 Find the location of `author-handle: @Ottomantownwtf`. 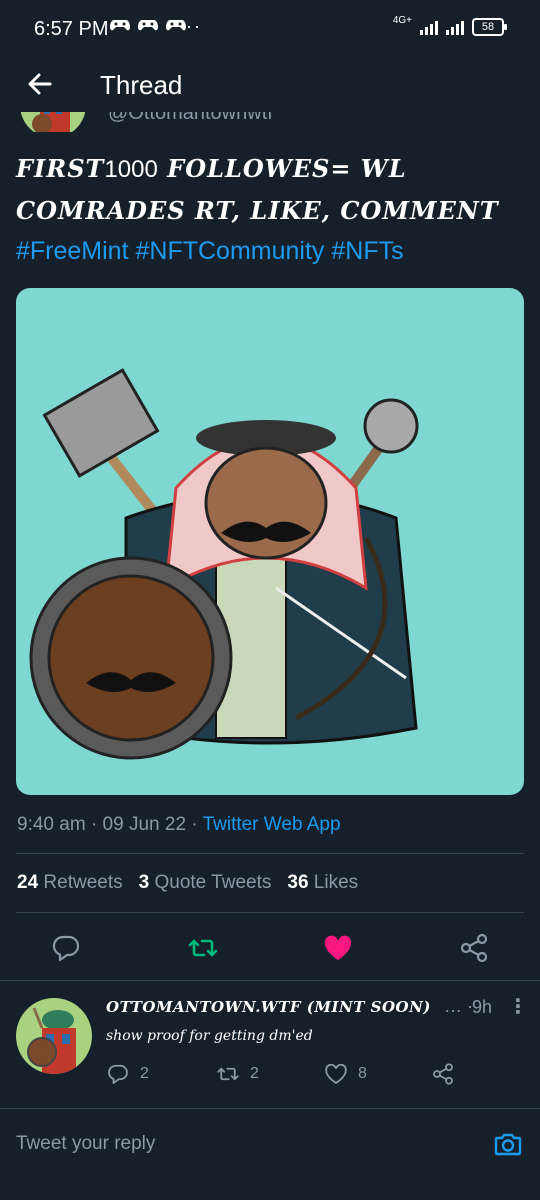

author-handle: @Ottomantownwtf is located at coordinates (190, 118).